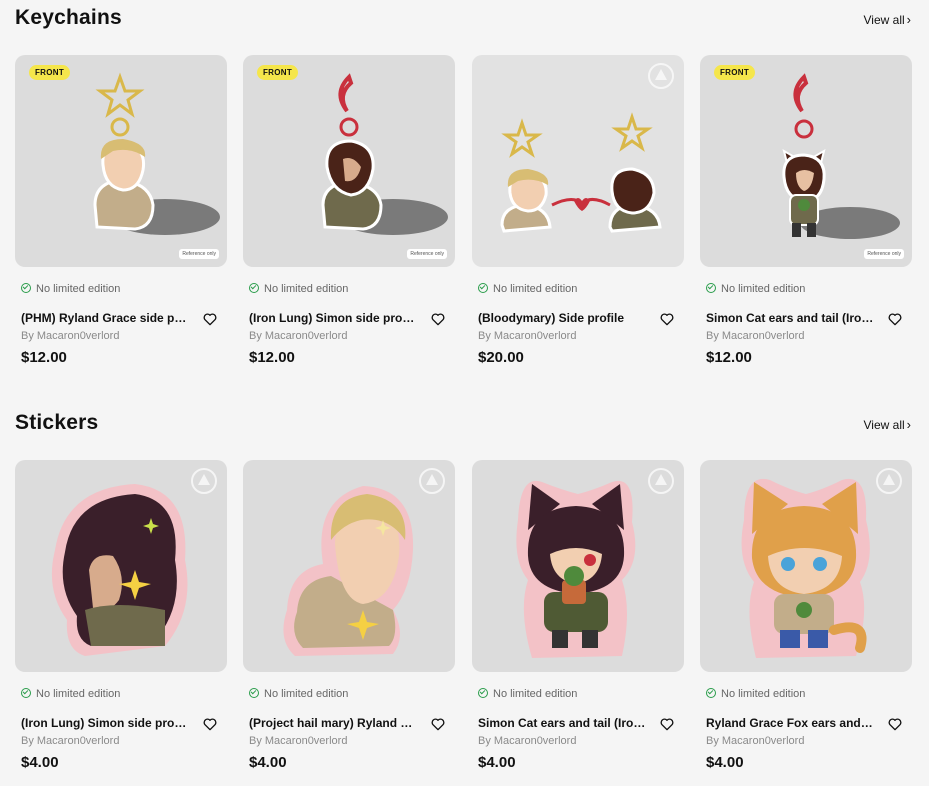  Describe the element at coordinates (105, 318) in the screenshot. I see `product-name: (PHM) Ryland Grace side profile` at that location.